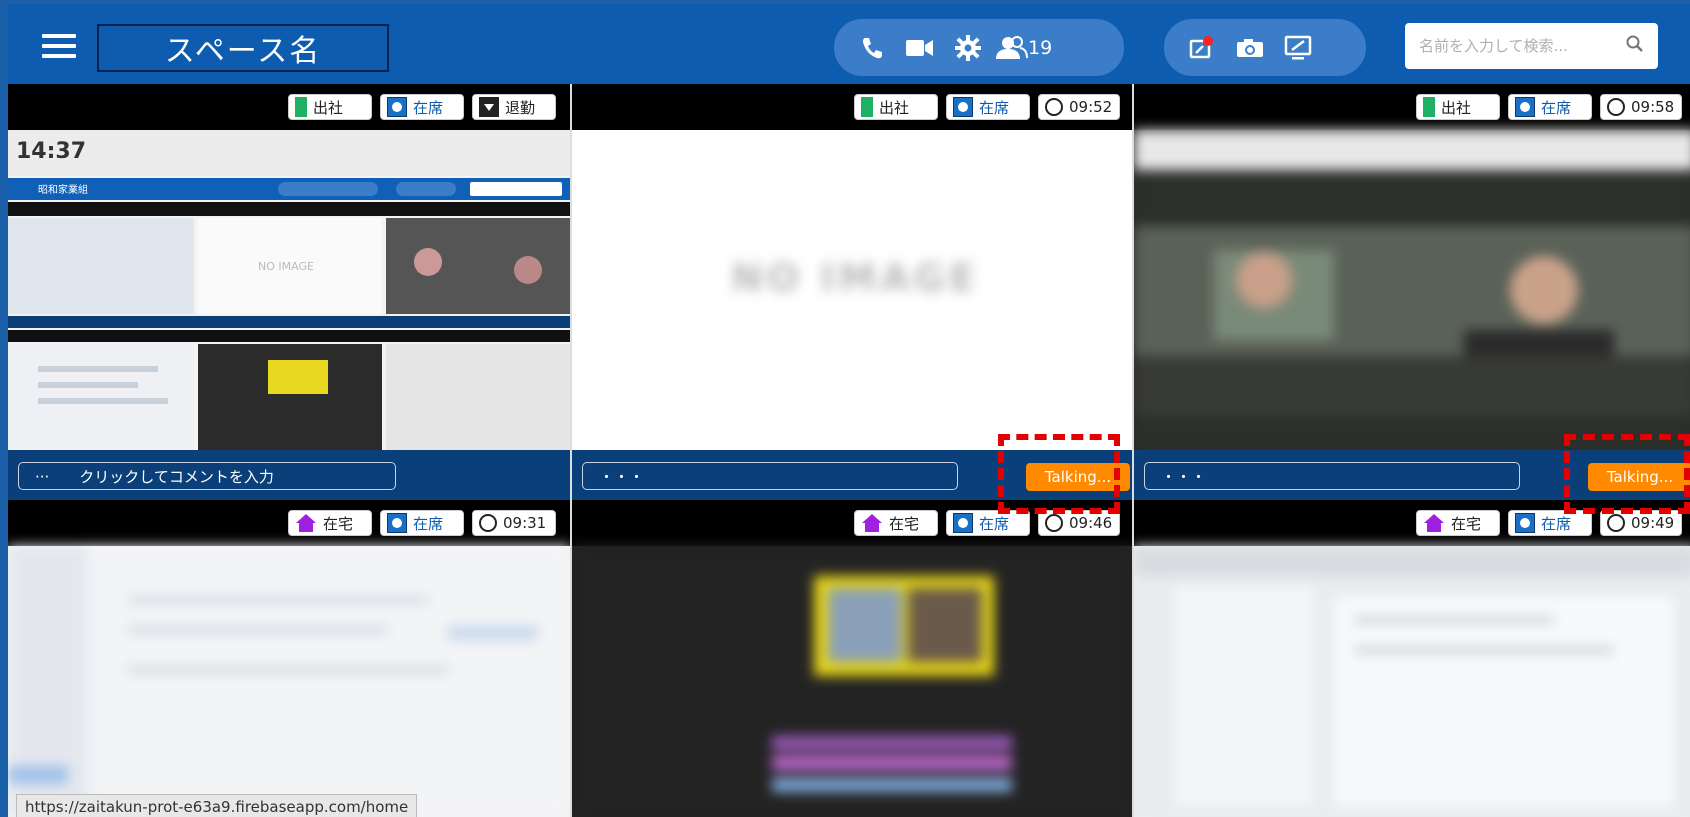  What do you see at coordinates (1412, 107) in the screenshot?
I see `tile-status-bar: 出社 在席 09:58` at bounding box center [1412, 107].